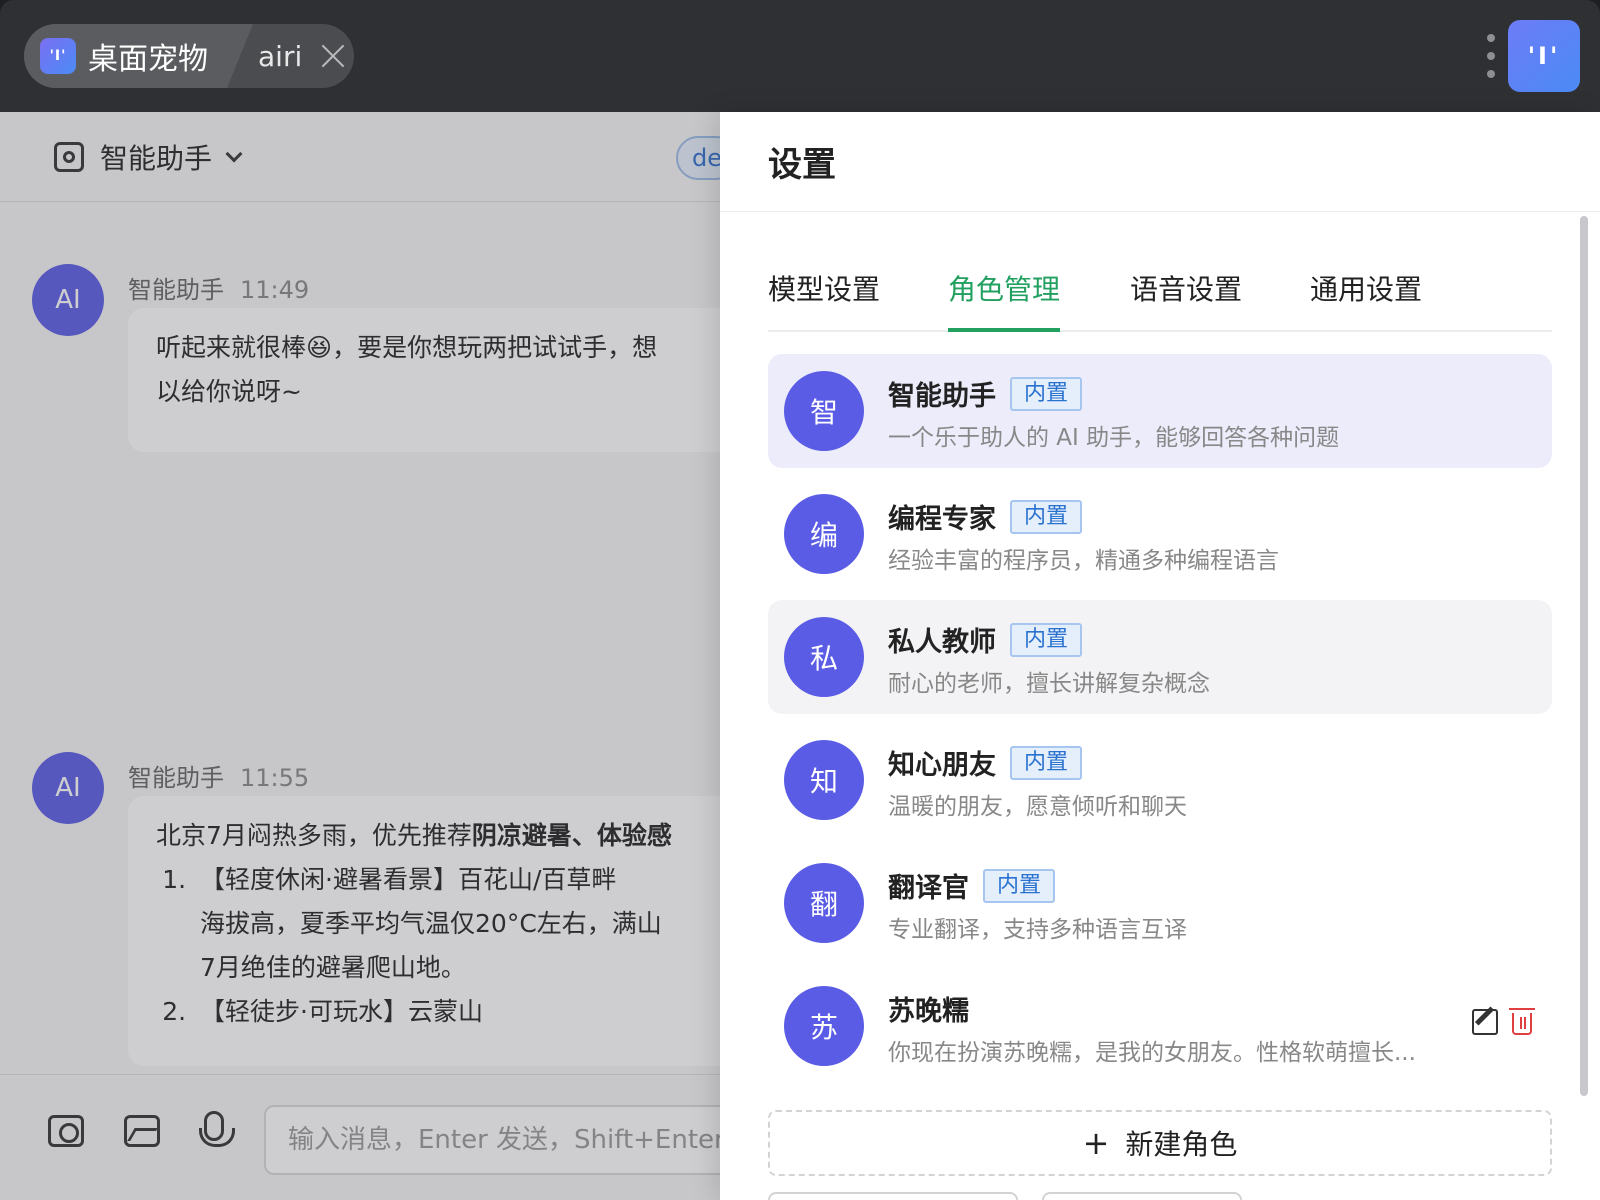 The height and width of the screenshot is (1200, 1600). I want to click on role-description: 专业翻译，支持多种语言互译, so click(1037, 930).